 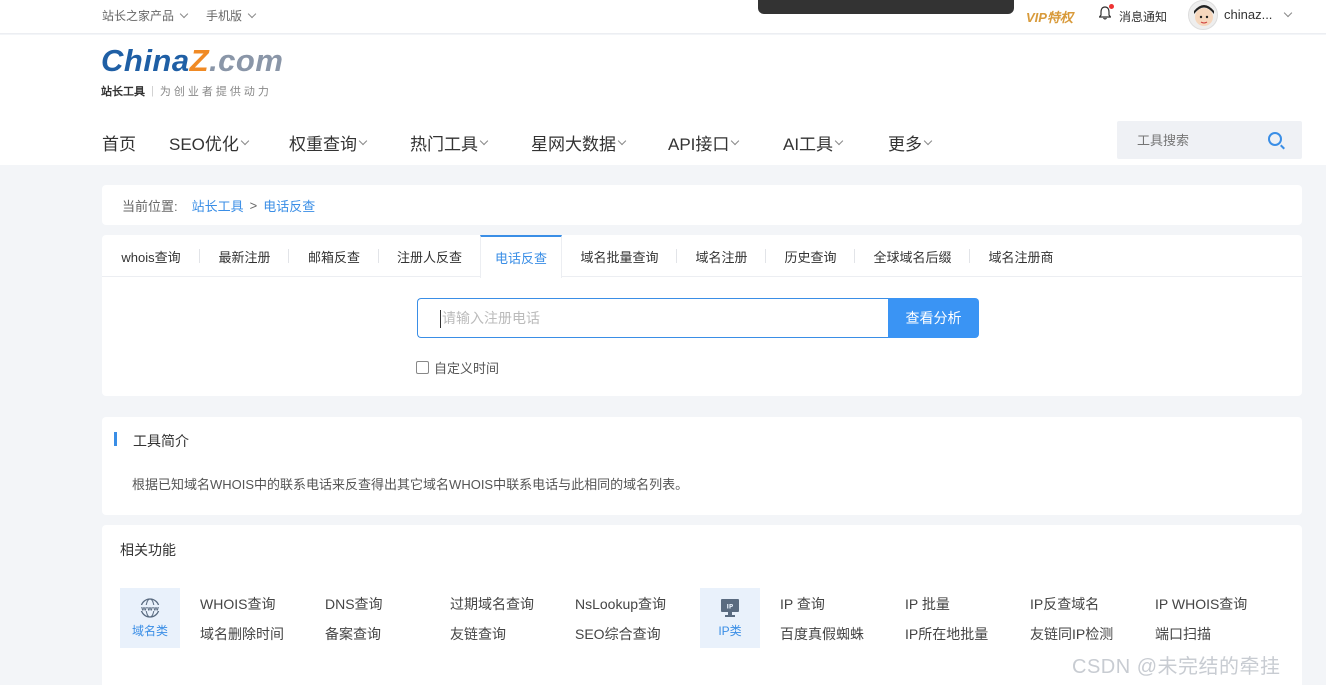 What do you see at coordinates (478, 634) in the screenshot?
I see `link-friend-links: 友链查询` at bounding box center [478, 634].